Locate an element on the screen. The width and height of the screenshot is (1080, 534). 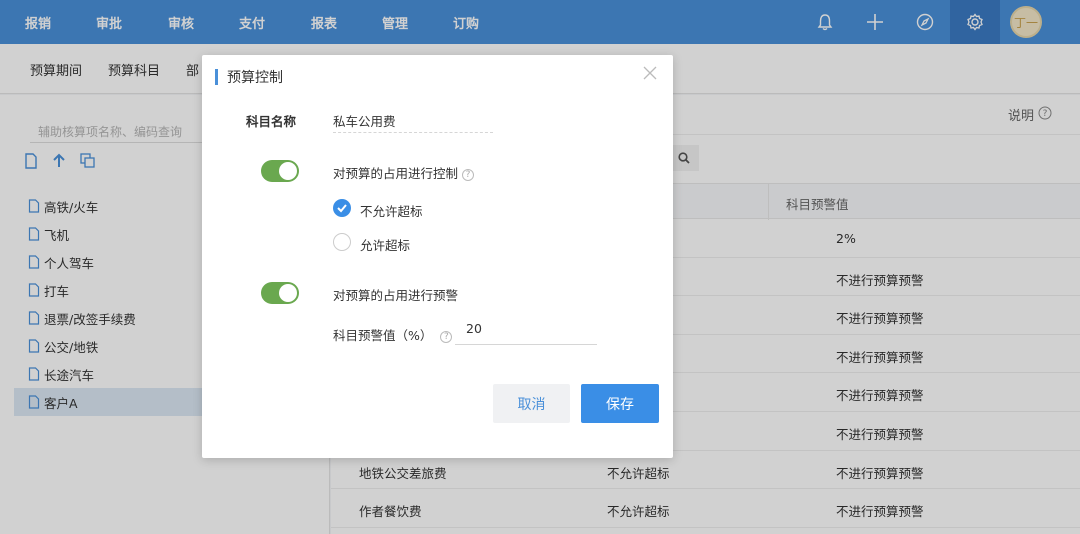
warning-value-label-row: 科目预警值（%）? is located at coordinates (393, 334).